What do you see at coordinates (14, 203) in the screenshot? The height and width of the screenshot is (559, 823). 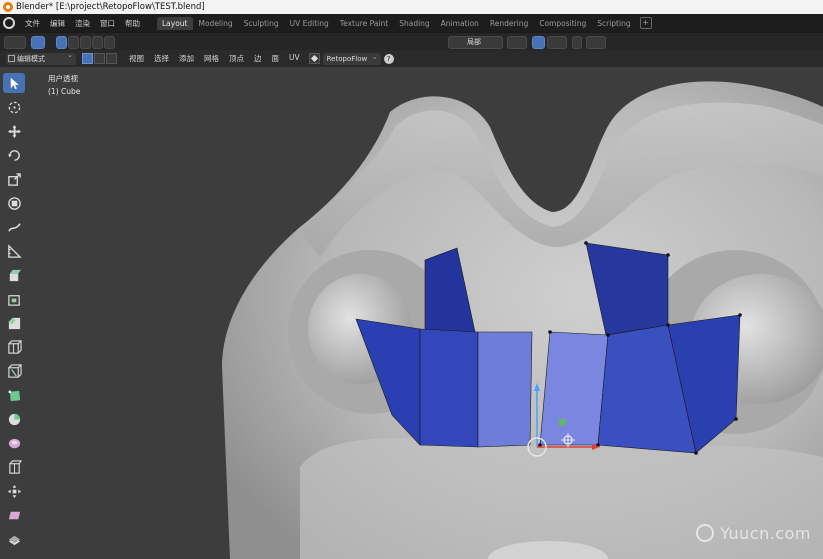 I see `transform-icon` at bounding box center [14, 203].